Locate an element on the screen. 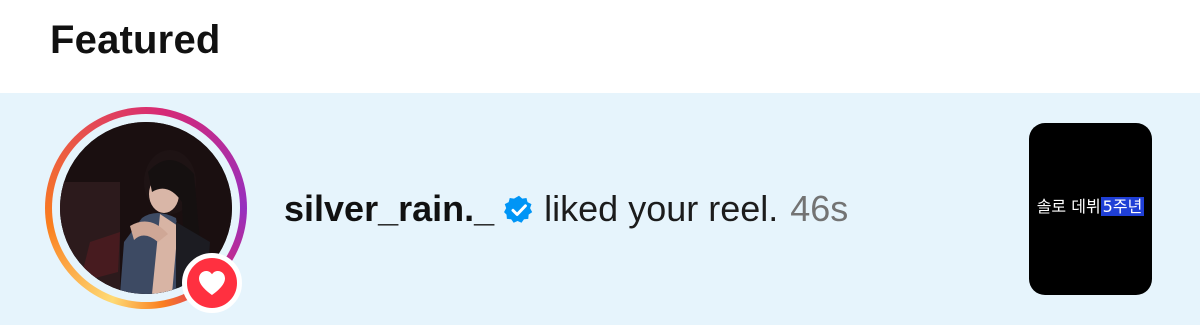 The image size is (1200, 331). verified-badge-icon is located at coordinates (518, 209).